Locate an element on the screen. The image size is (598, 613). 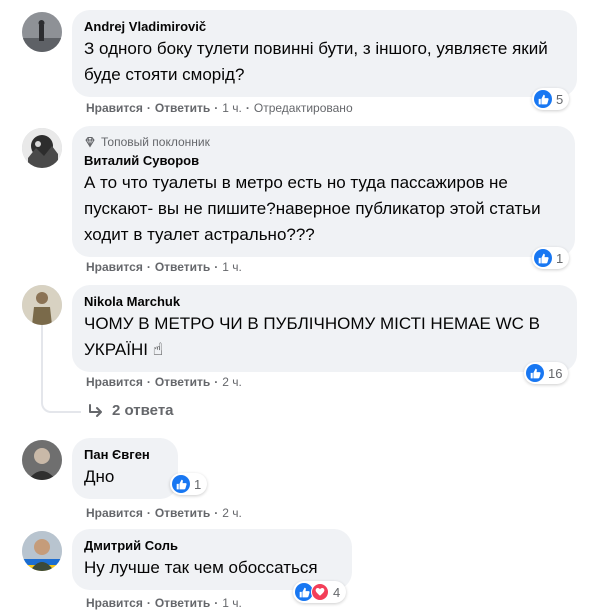
comment-author: Виталий Суворов is located at coordinates (323, 161).